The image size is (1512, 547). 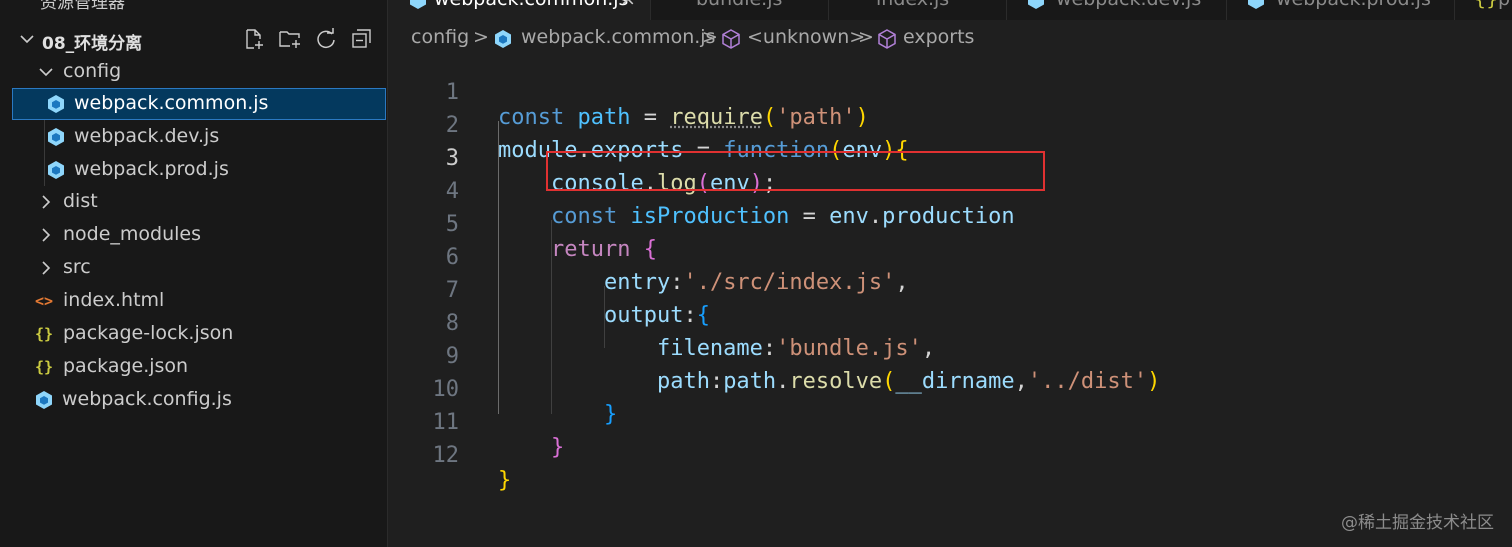 I want to click on code-line: 3 console.log(env);, so click(x=950, y=158).